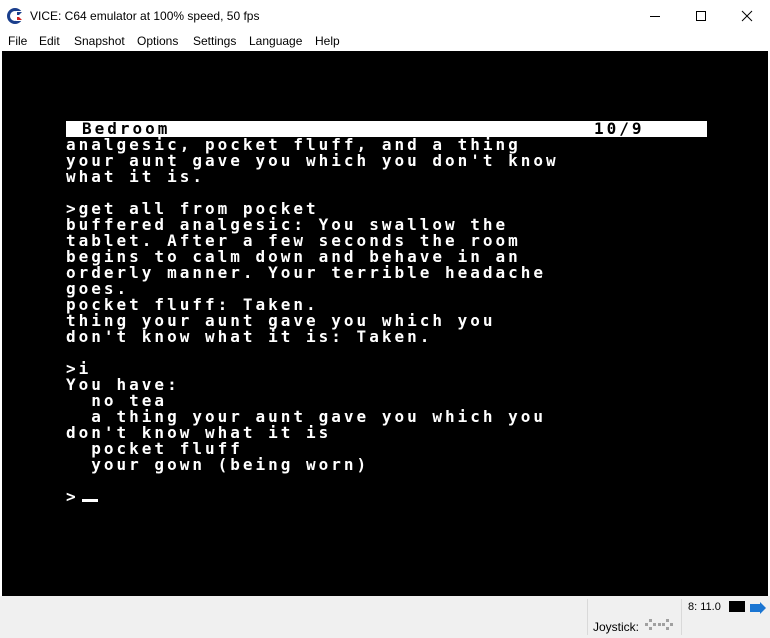  I want to click on menu-edit: Edit, so click(49, 41).